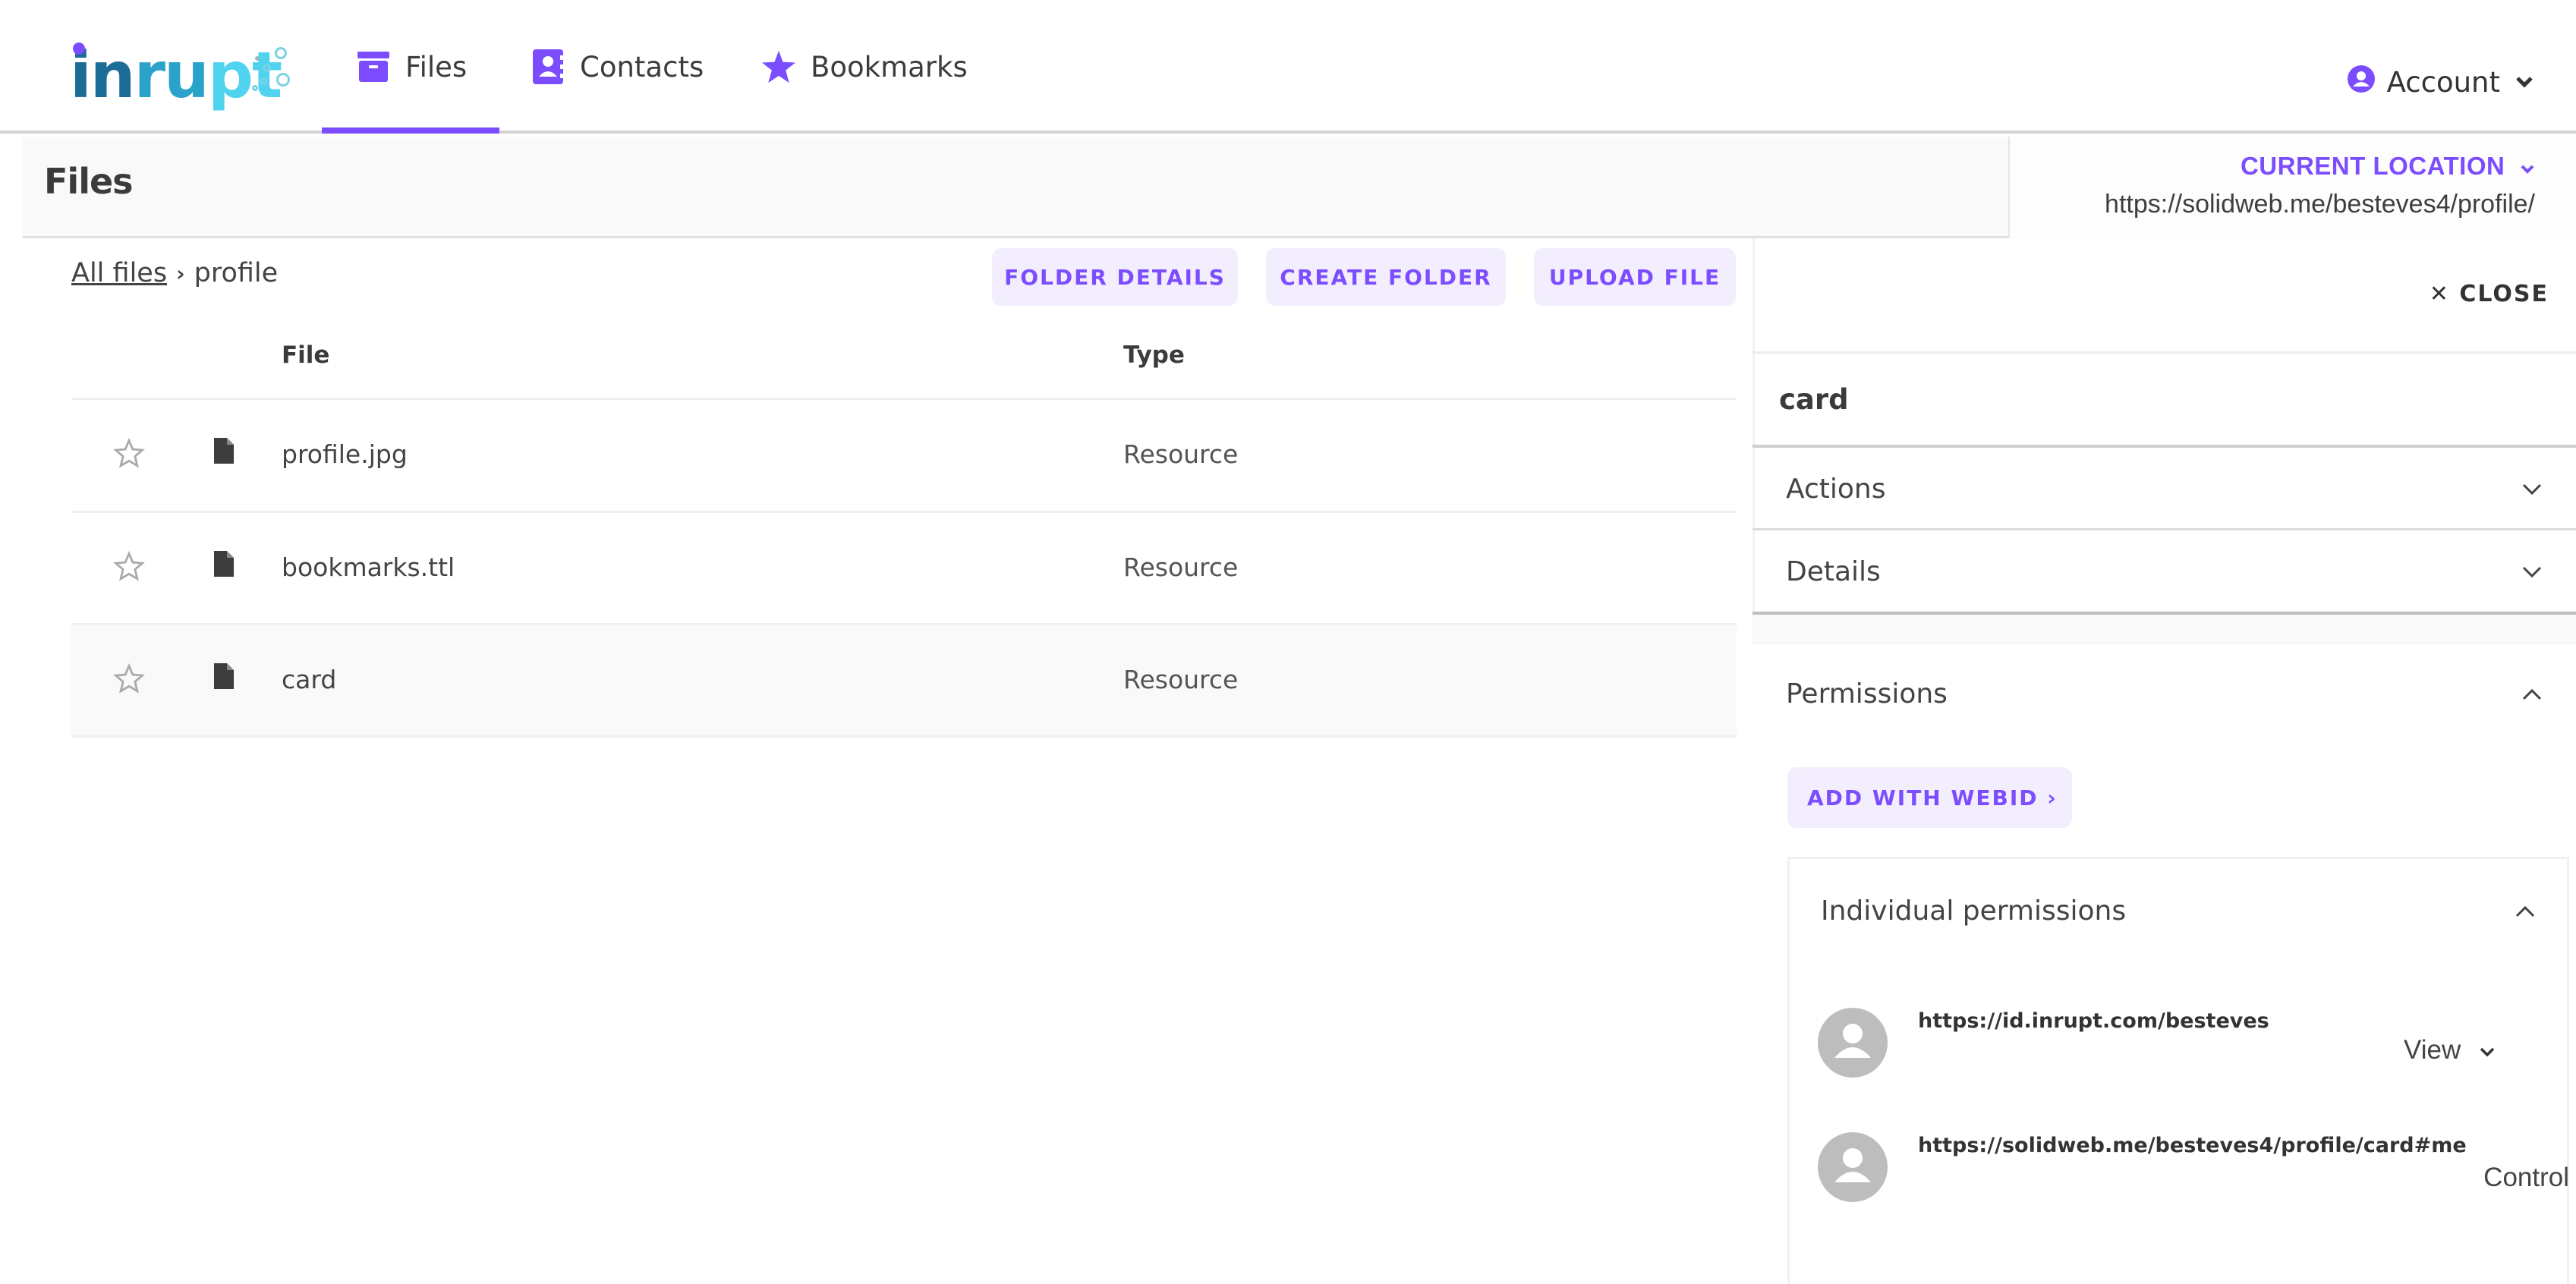  I want to click on current-location-toggle: CURRENT LOCATION, so click(2388, 166).